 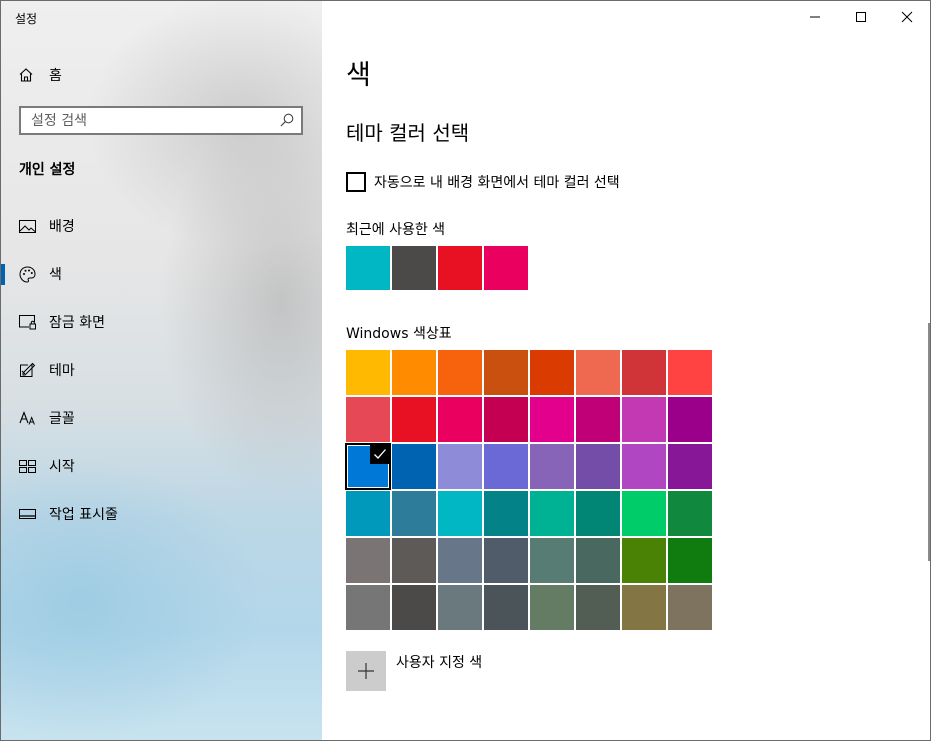 I want to click on nav-home: 홈, so click(x=39, y=75).